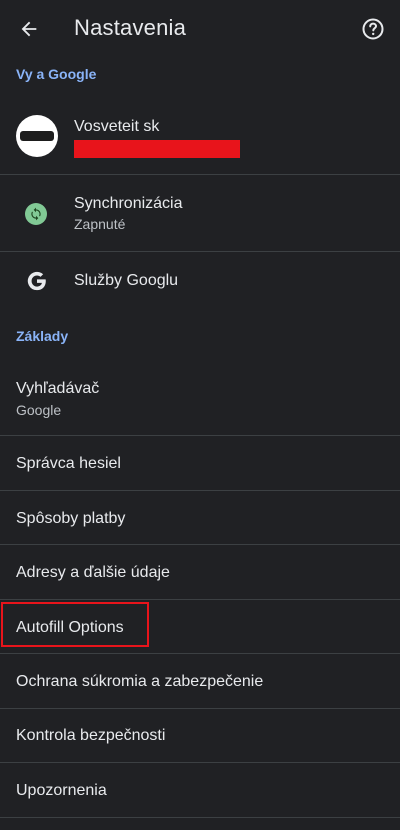 The height and width of the screenshot is (830, 400). I want to click on divider, so click(200, 817).